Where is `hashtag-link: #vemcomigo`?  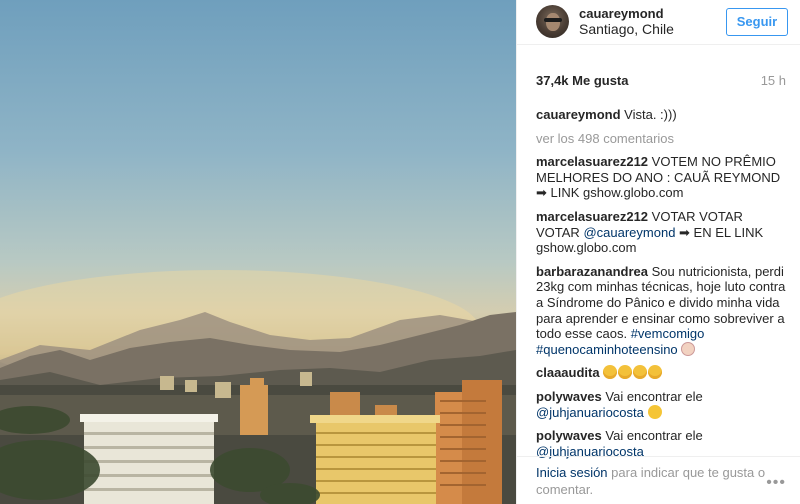 hashtag-link: #vemcomigo is located at coordinates (668, 333).